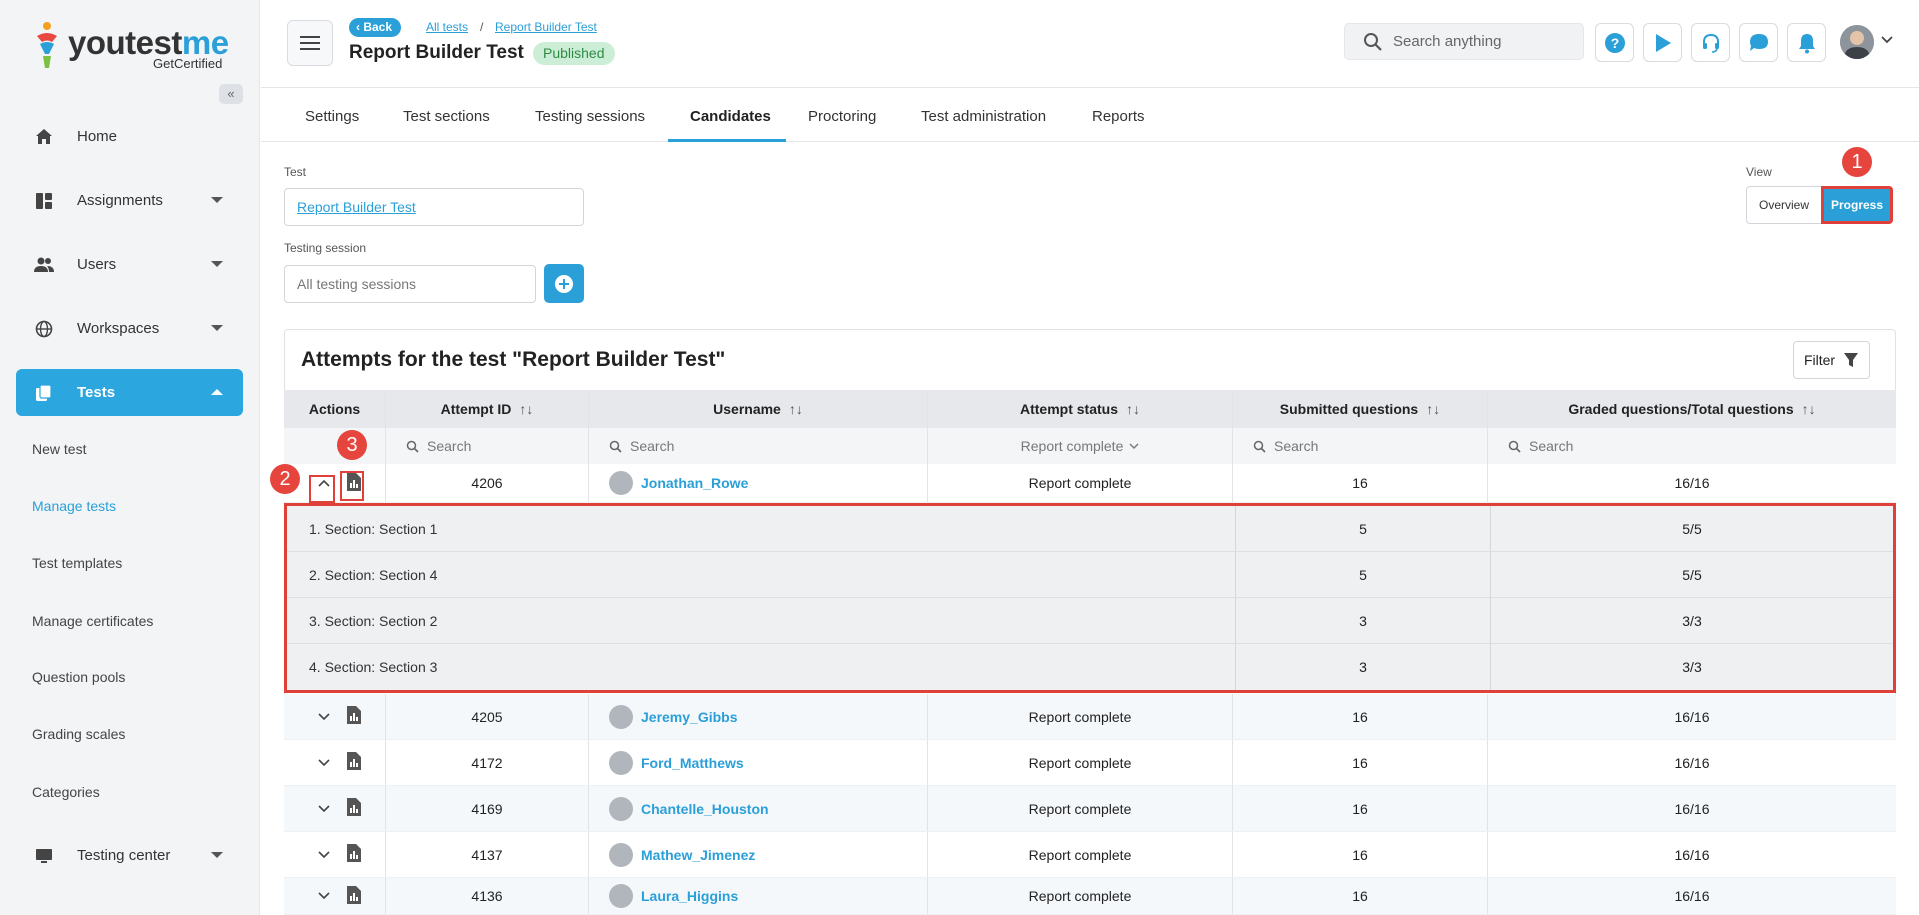 This screenshot has width=1919, height=915. What do you see at coordinates (983, 115) in the screenshot?
I see `tab-test-administration: Test administration` at bounding box center [983, 115].